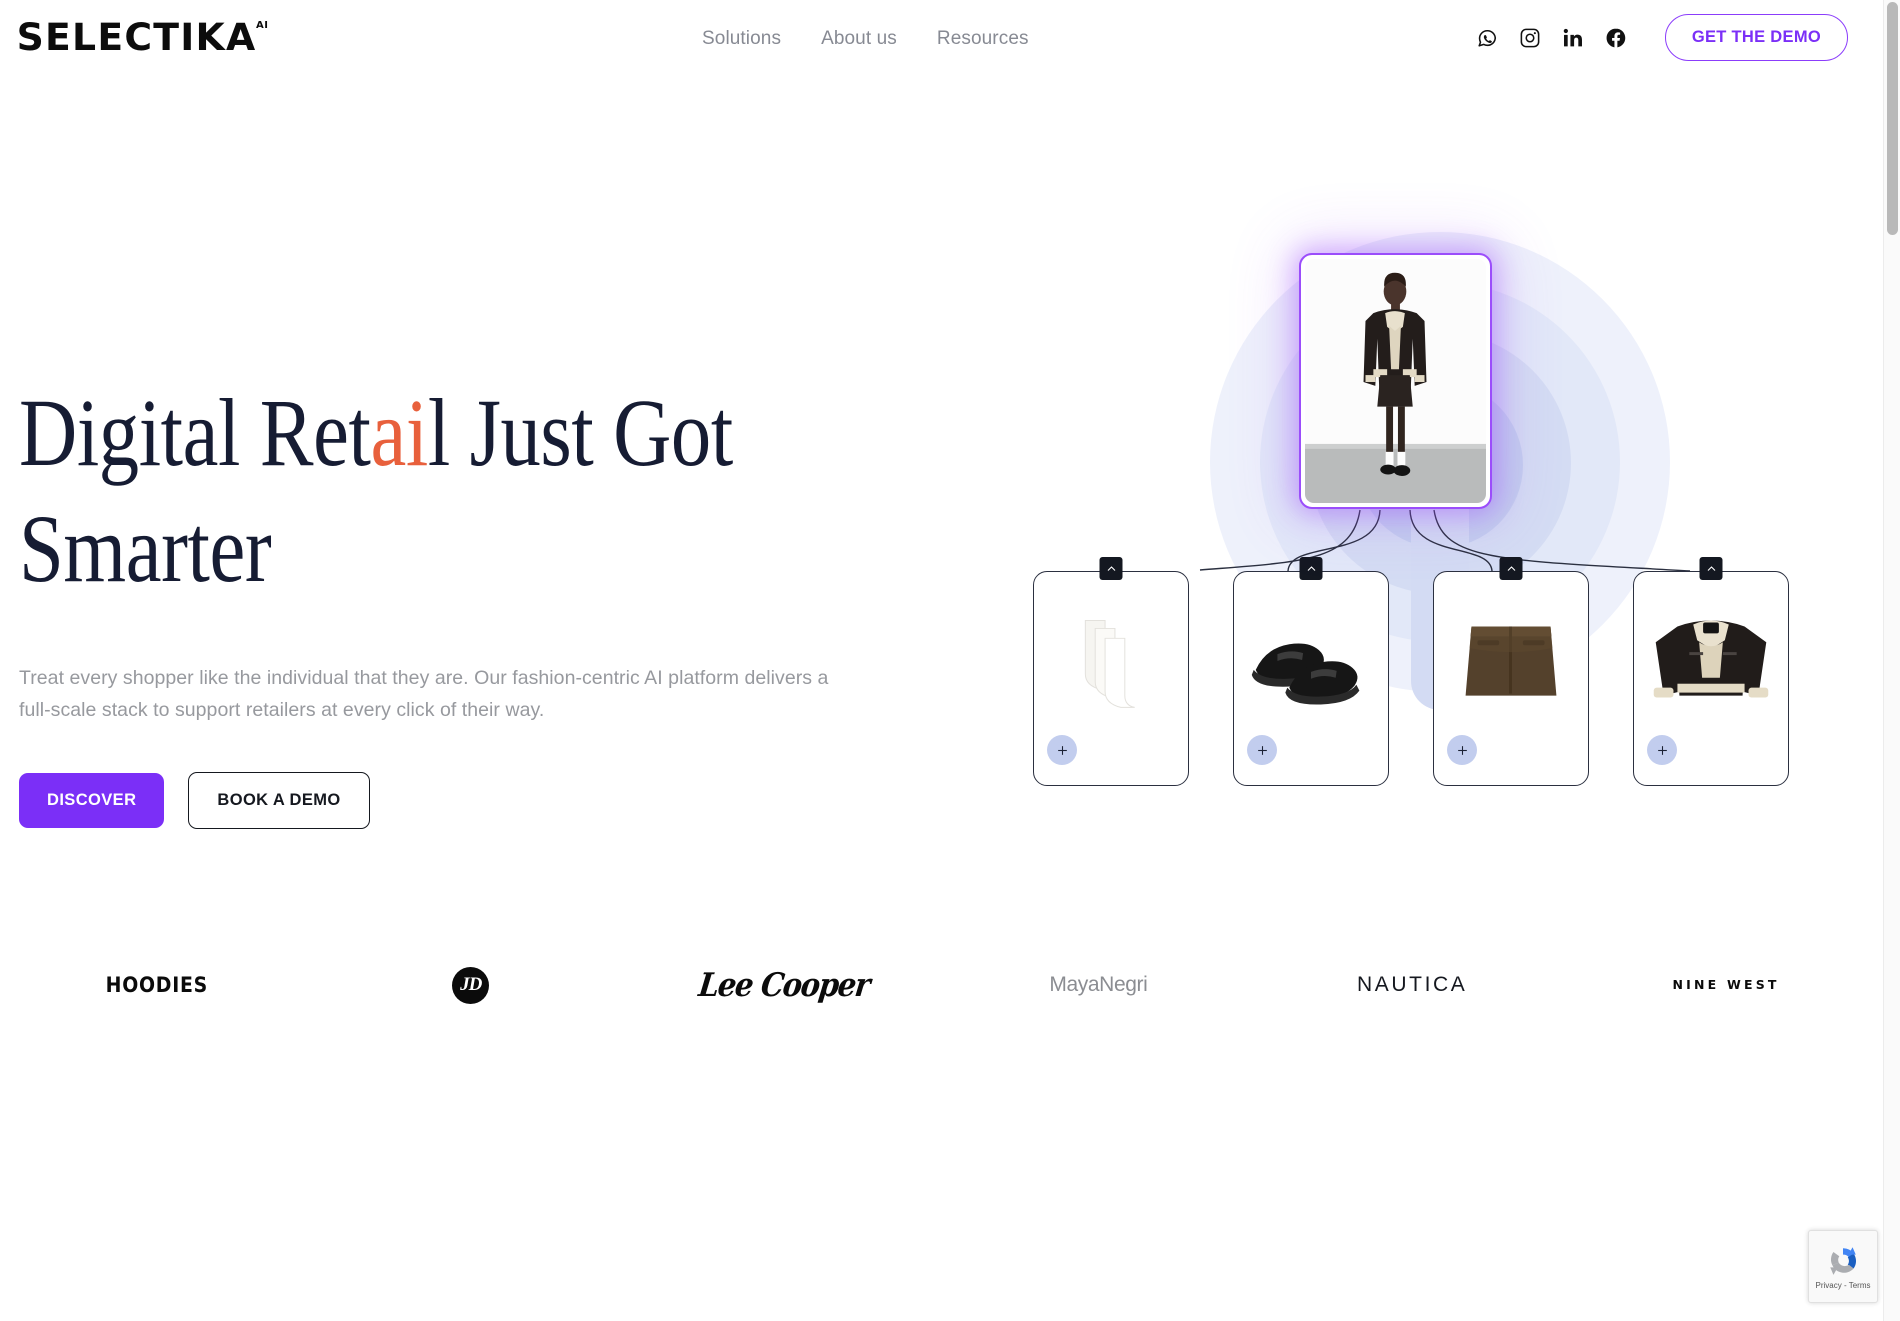 Image resolution: width=1900 pixels, height=1321 pixels. What do you see at coordinates (741, 39) in the screenshot?
I see `nav-item-solutions: Solutions` at bounding box center [741, 39].